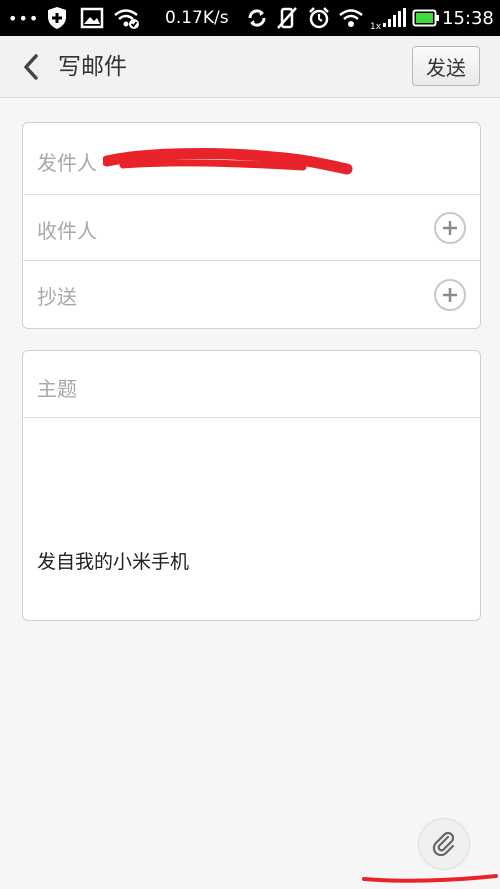  I want to click on cc-row: 抄送, so click(251, 294).